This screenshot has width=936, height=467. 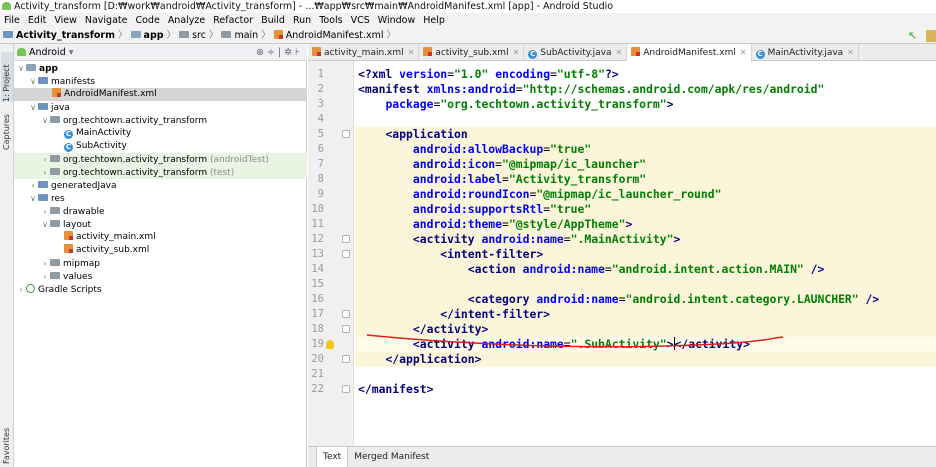 What do you see at coordinates (7, 77) in the screenshot?
I see `tab-project: 1: Project` at bounding box center [7, 77].